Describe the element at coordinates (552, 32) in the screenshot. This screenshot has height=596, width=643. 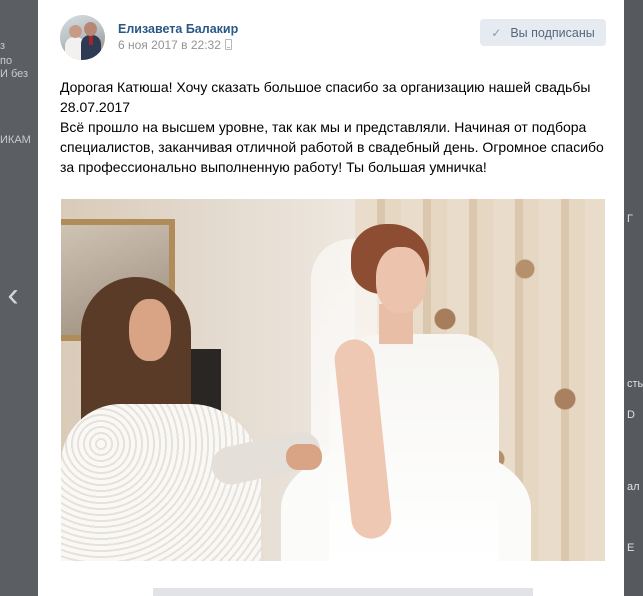
I see `subscribed-label: Вы подписаны` at that location.